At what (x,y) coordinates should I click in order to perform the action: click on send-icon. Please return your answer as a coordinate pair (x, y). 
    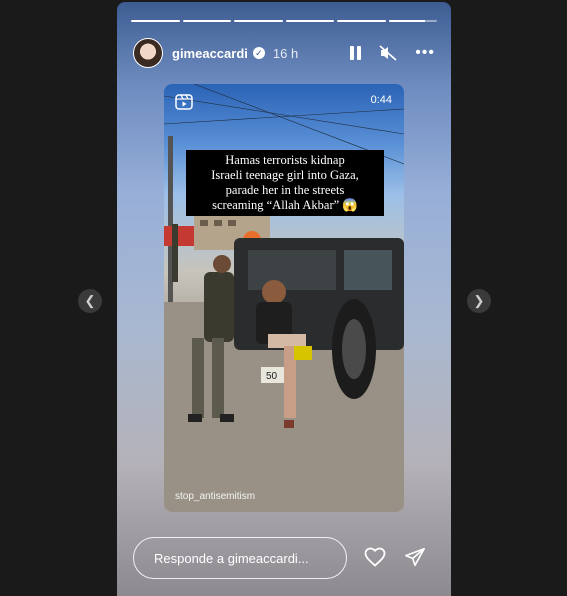
    Looking at the image, I should click on (415, 557).